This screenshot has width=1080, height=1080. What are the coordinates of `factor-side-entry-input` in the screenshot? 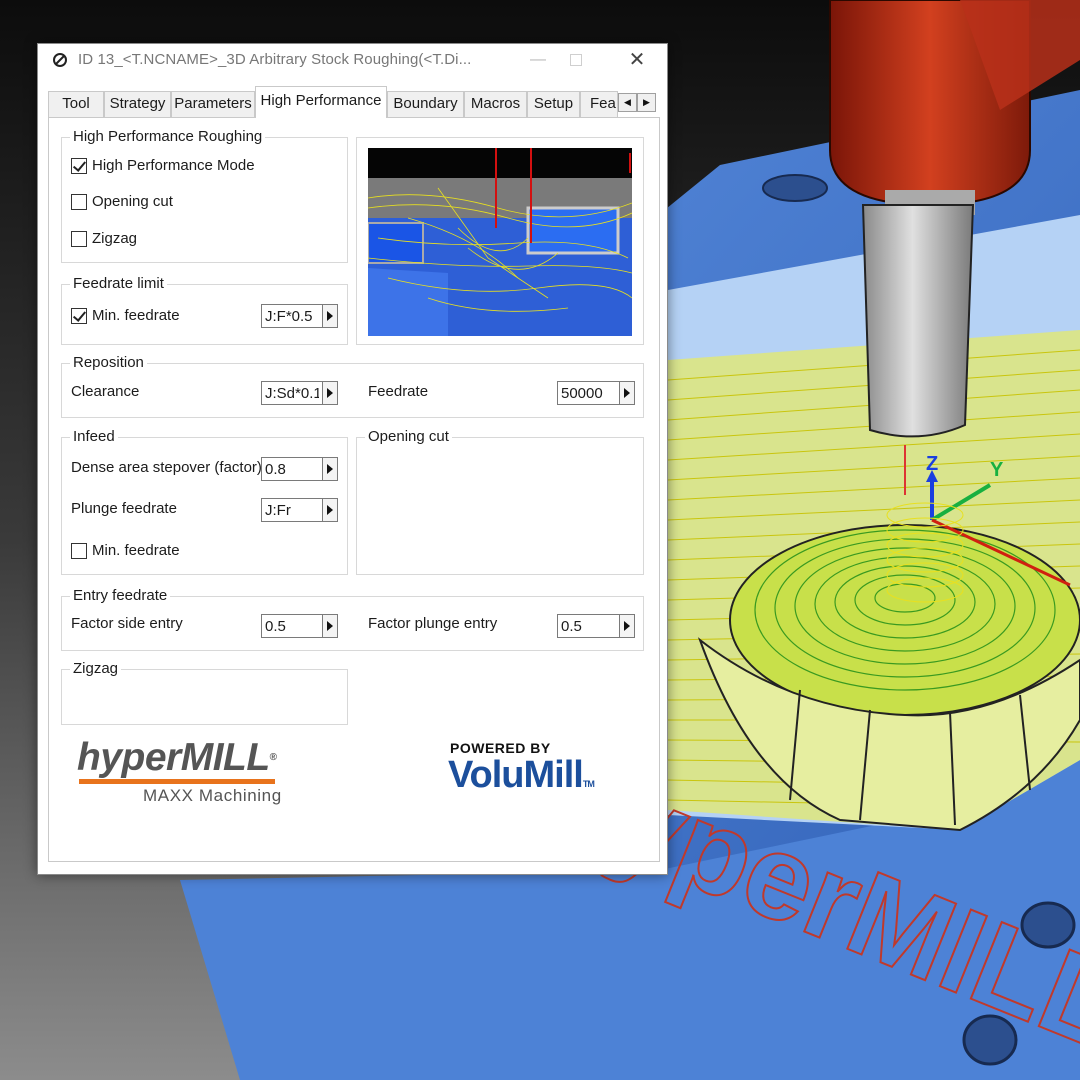 It's located at (292, 626).